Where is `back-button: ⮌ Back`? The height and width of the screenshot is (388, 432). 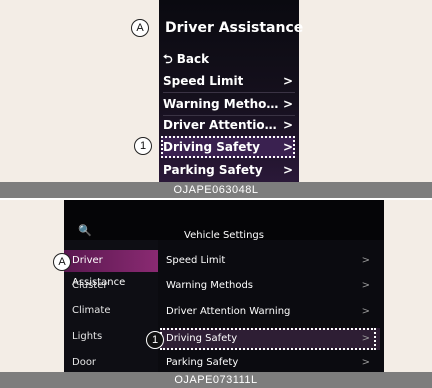
back-button: ⮌ Back is located at coordinates (229, 59).